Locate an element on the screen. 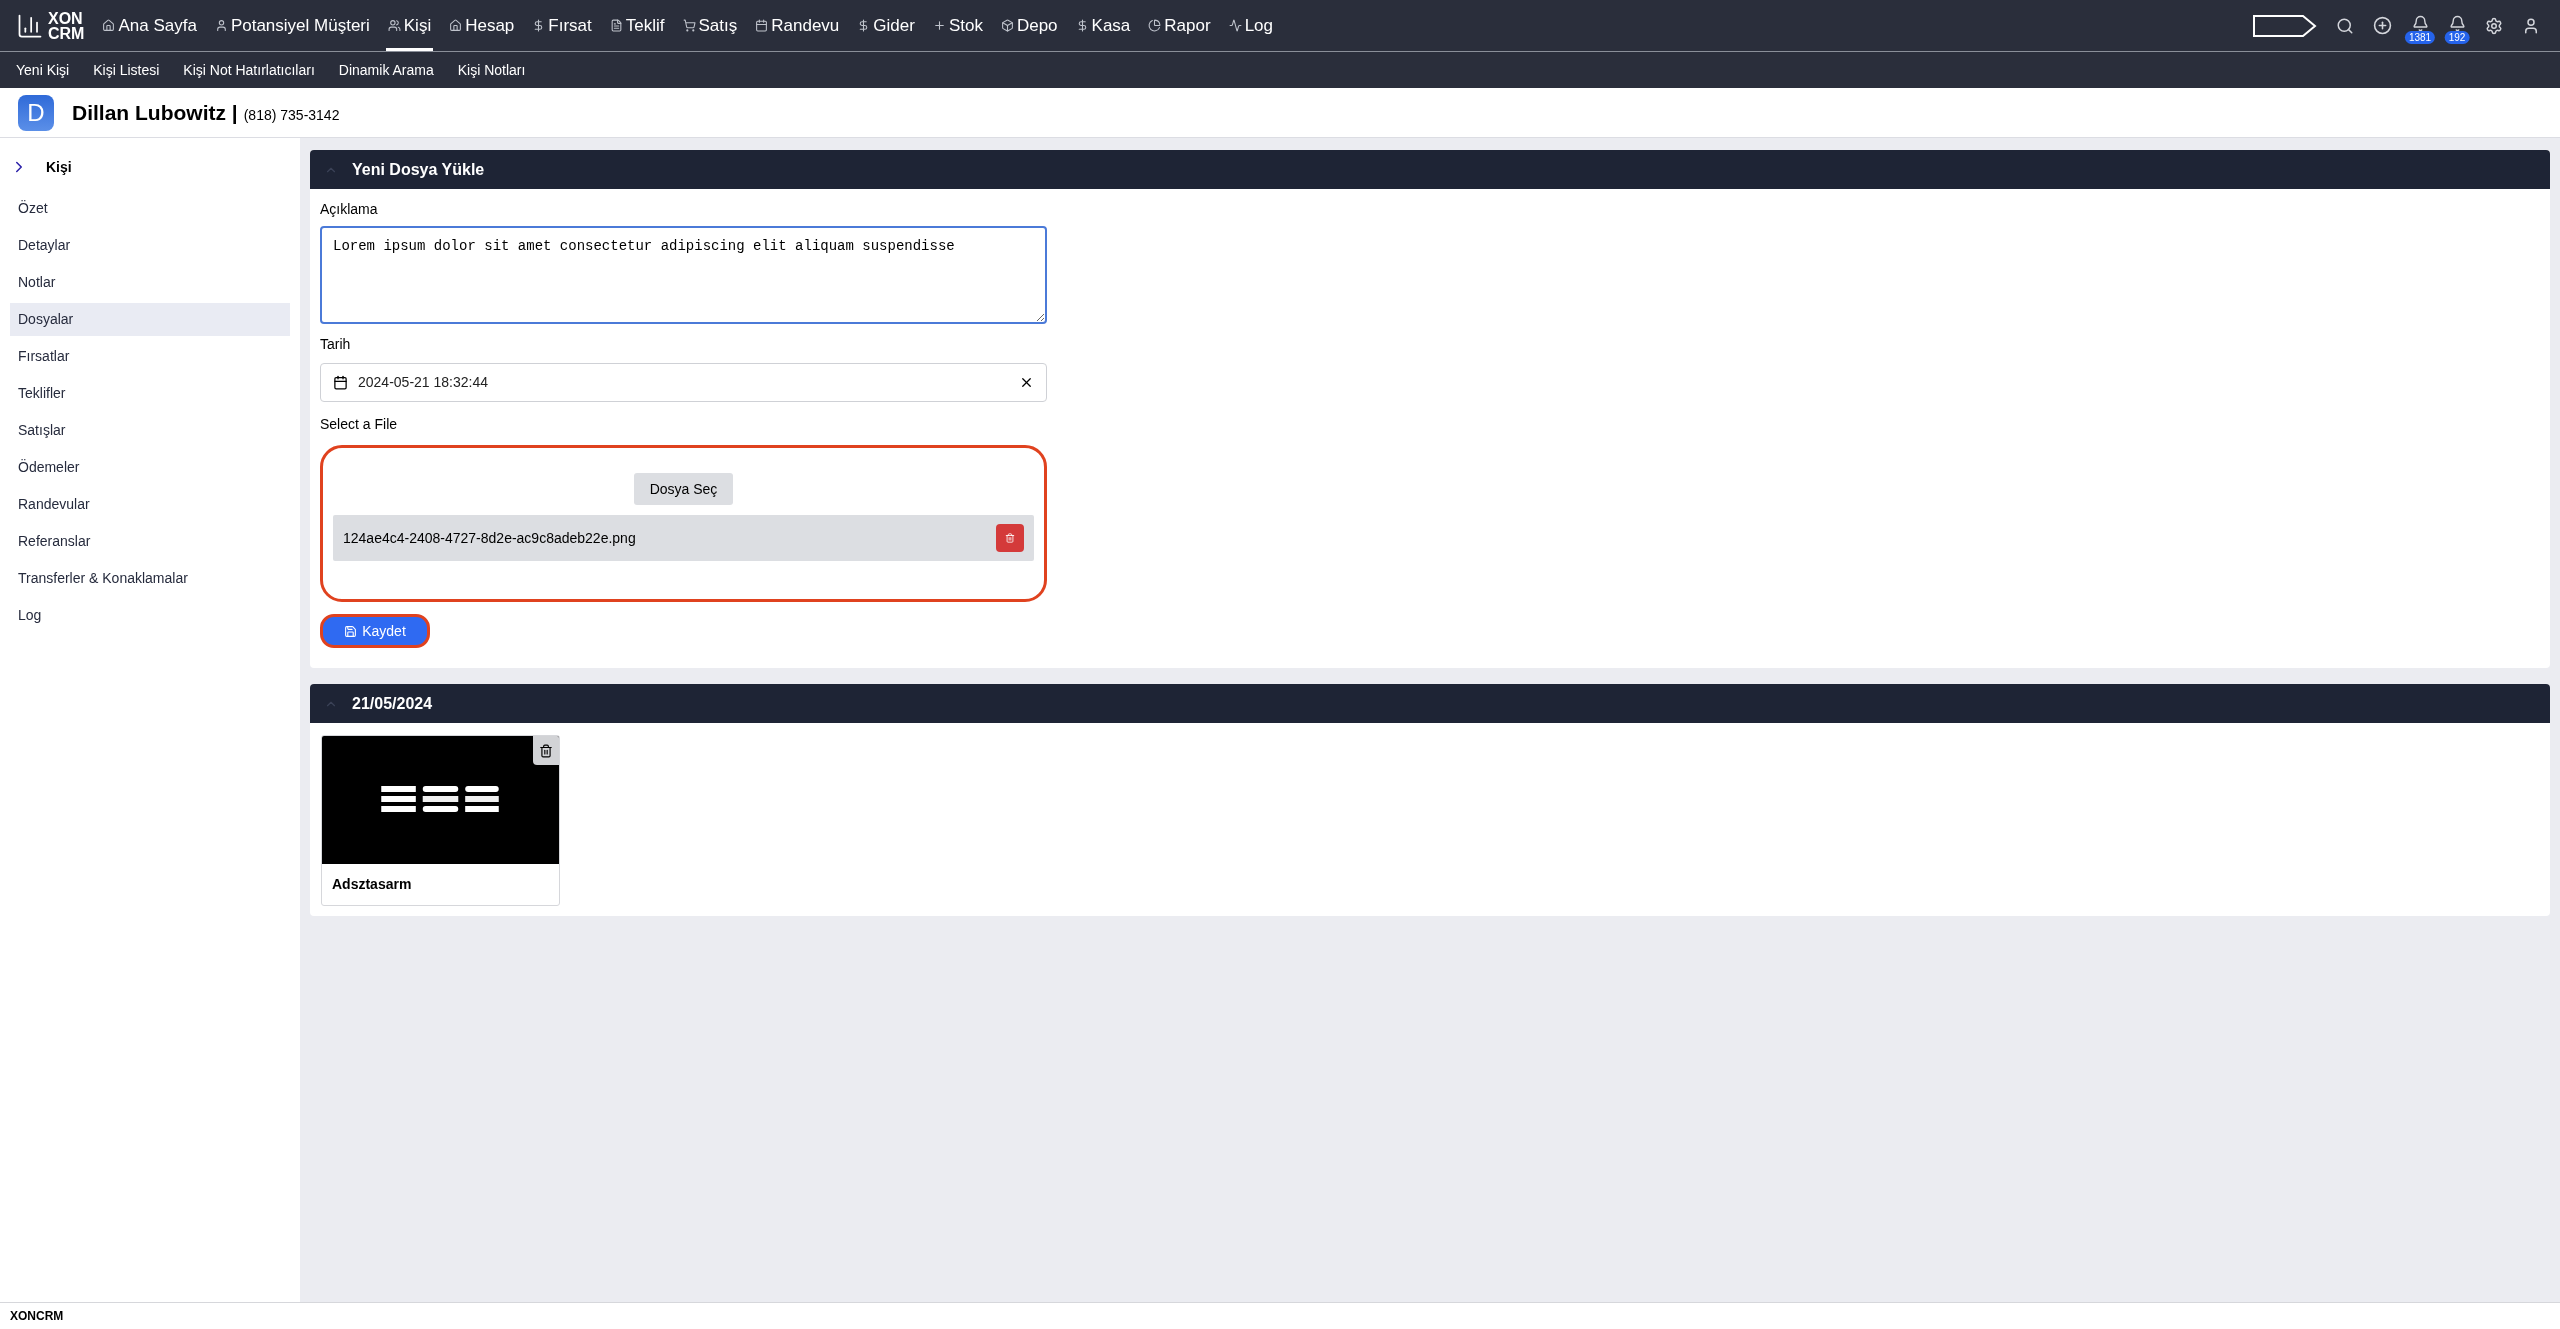  clear-icon is located at coordinates (1026, 382).